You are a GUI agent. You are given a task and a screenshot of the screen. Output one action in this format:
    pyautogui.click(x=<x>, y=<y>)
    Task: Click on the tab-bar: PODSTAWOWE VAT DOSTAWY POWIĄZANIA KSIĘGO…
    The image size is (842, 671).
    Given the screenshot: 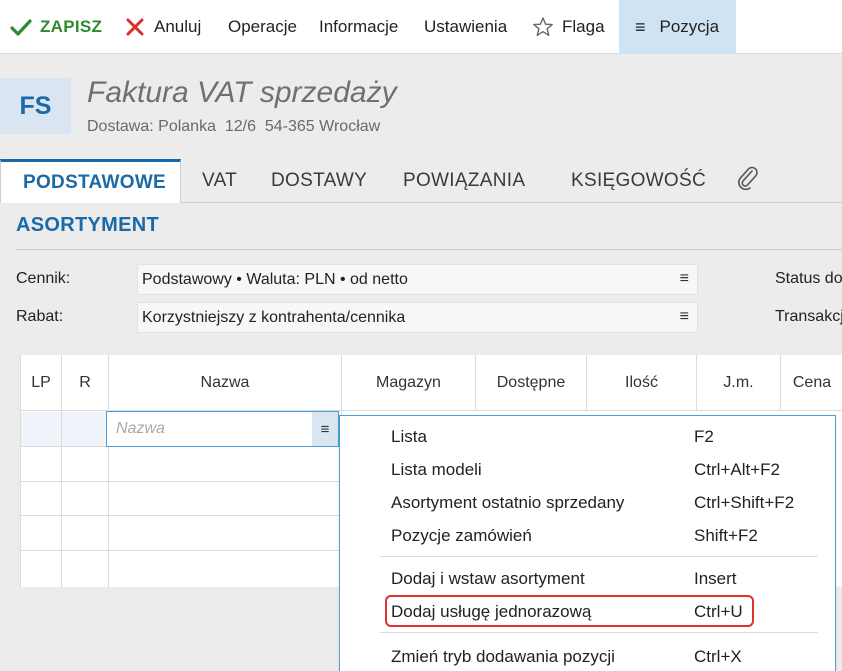 What is the action you would take?
    pyautogui.click(x=421, y=181)
    